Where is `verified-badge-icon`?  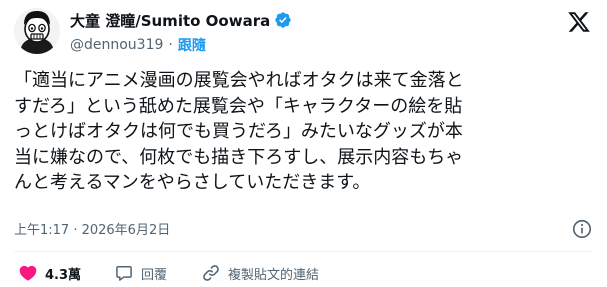
verified-badge-icon is located at coordinates (283, 20).